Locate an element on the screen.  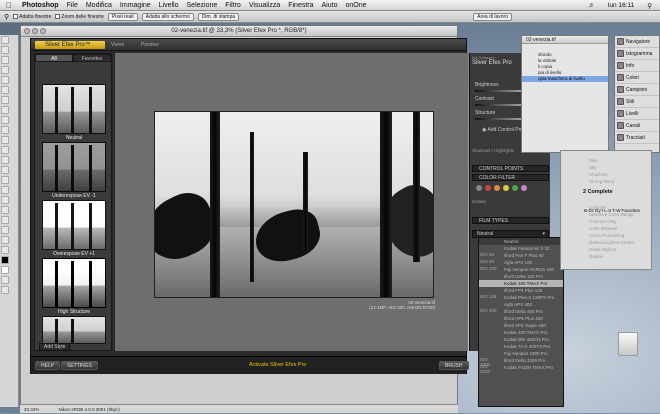
filter-red-icon is located at coordinates (488, 188).